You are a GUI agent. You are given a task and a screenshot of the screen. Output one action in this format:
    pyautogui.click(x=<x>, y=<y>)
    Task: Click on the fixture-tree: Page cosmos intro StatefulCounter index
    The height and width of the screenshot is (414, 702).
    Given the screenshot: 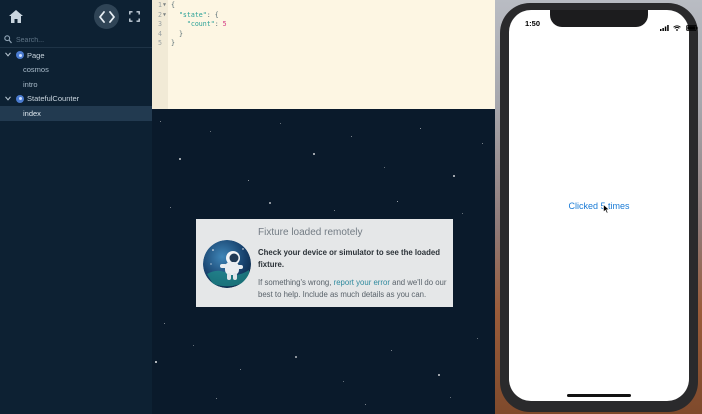 What is the action you would take?
    pyautogui.click(x=76, y=84)
    